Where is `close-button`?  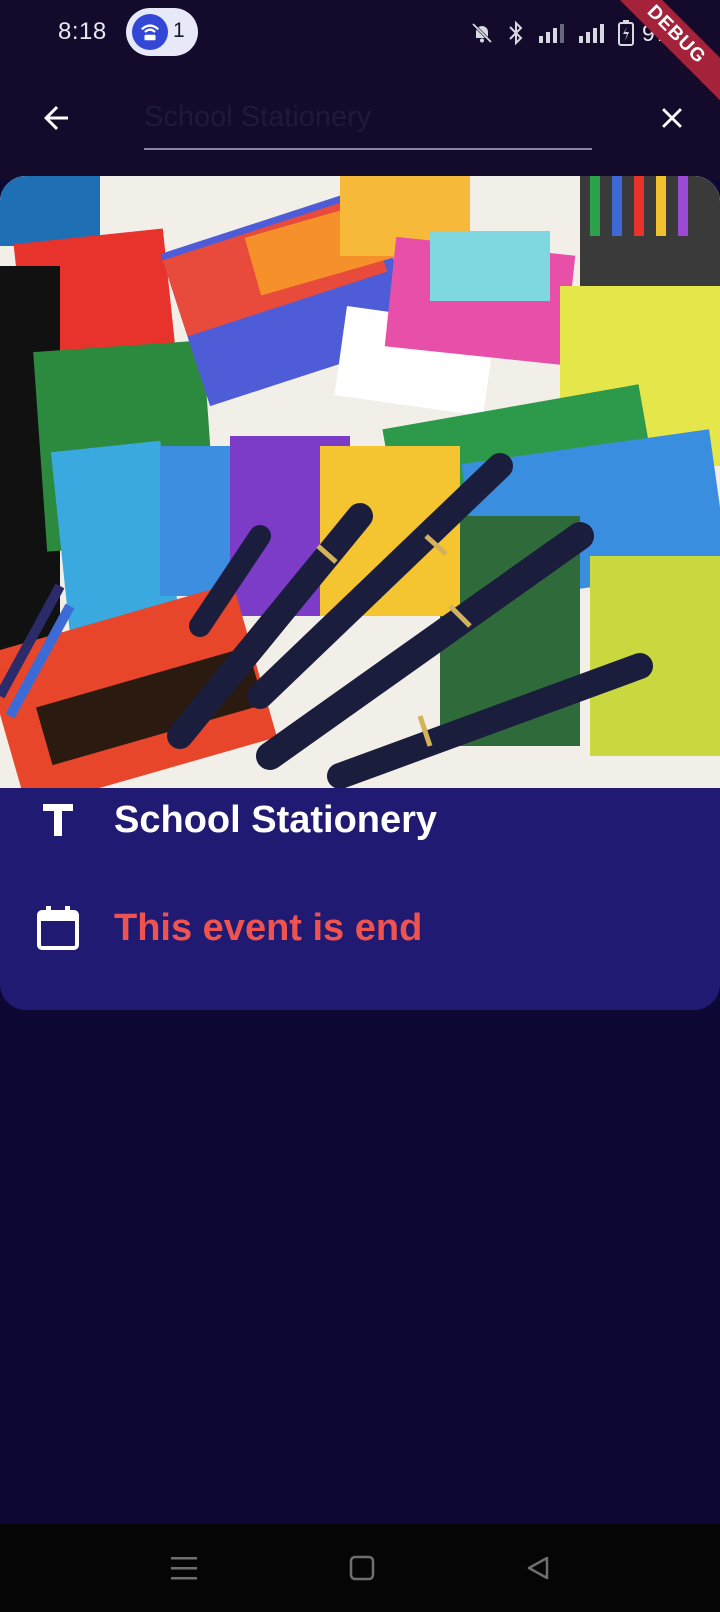
close-button is located at coordinates (672, 118).